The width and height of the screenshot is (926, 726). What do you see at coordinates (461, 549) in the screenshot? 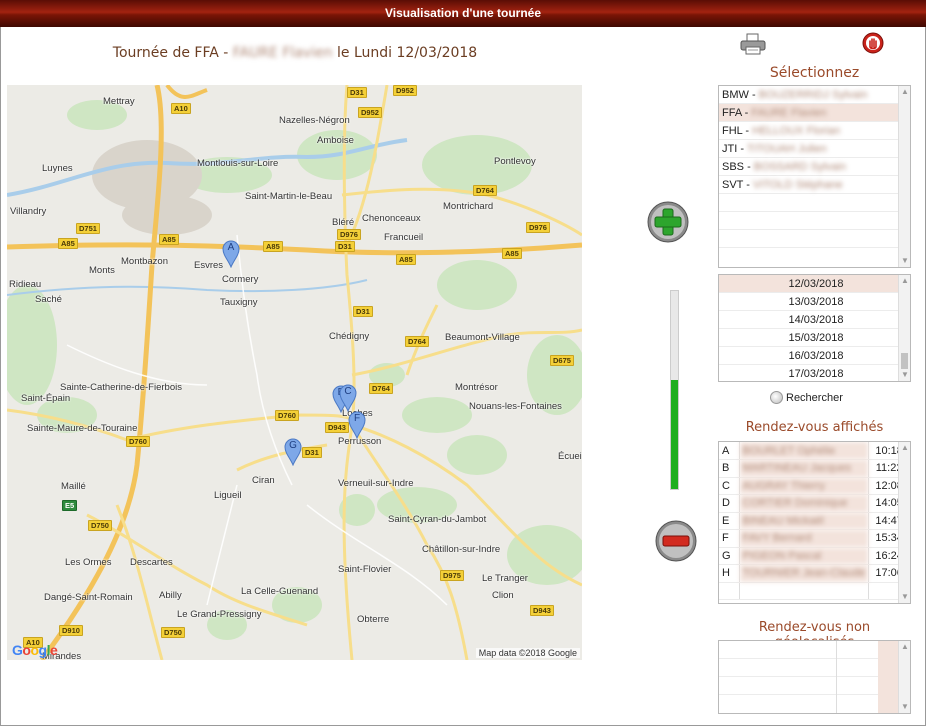
I see `place-label: Châtillon-sur-Indre` at bounding box center [461, 549].